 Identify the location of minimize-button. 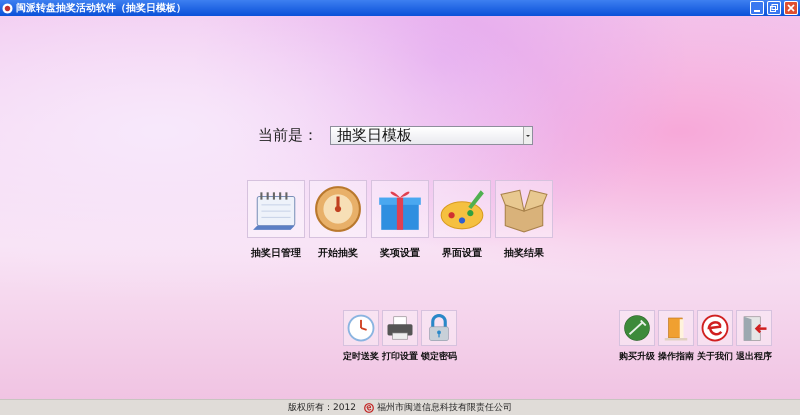
(757, 8).